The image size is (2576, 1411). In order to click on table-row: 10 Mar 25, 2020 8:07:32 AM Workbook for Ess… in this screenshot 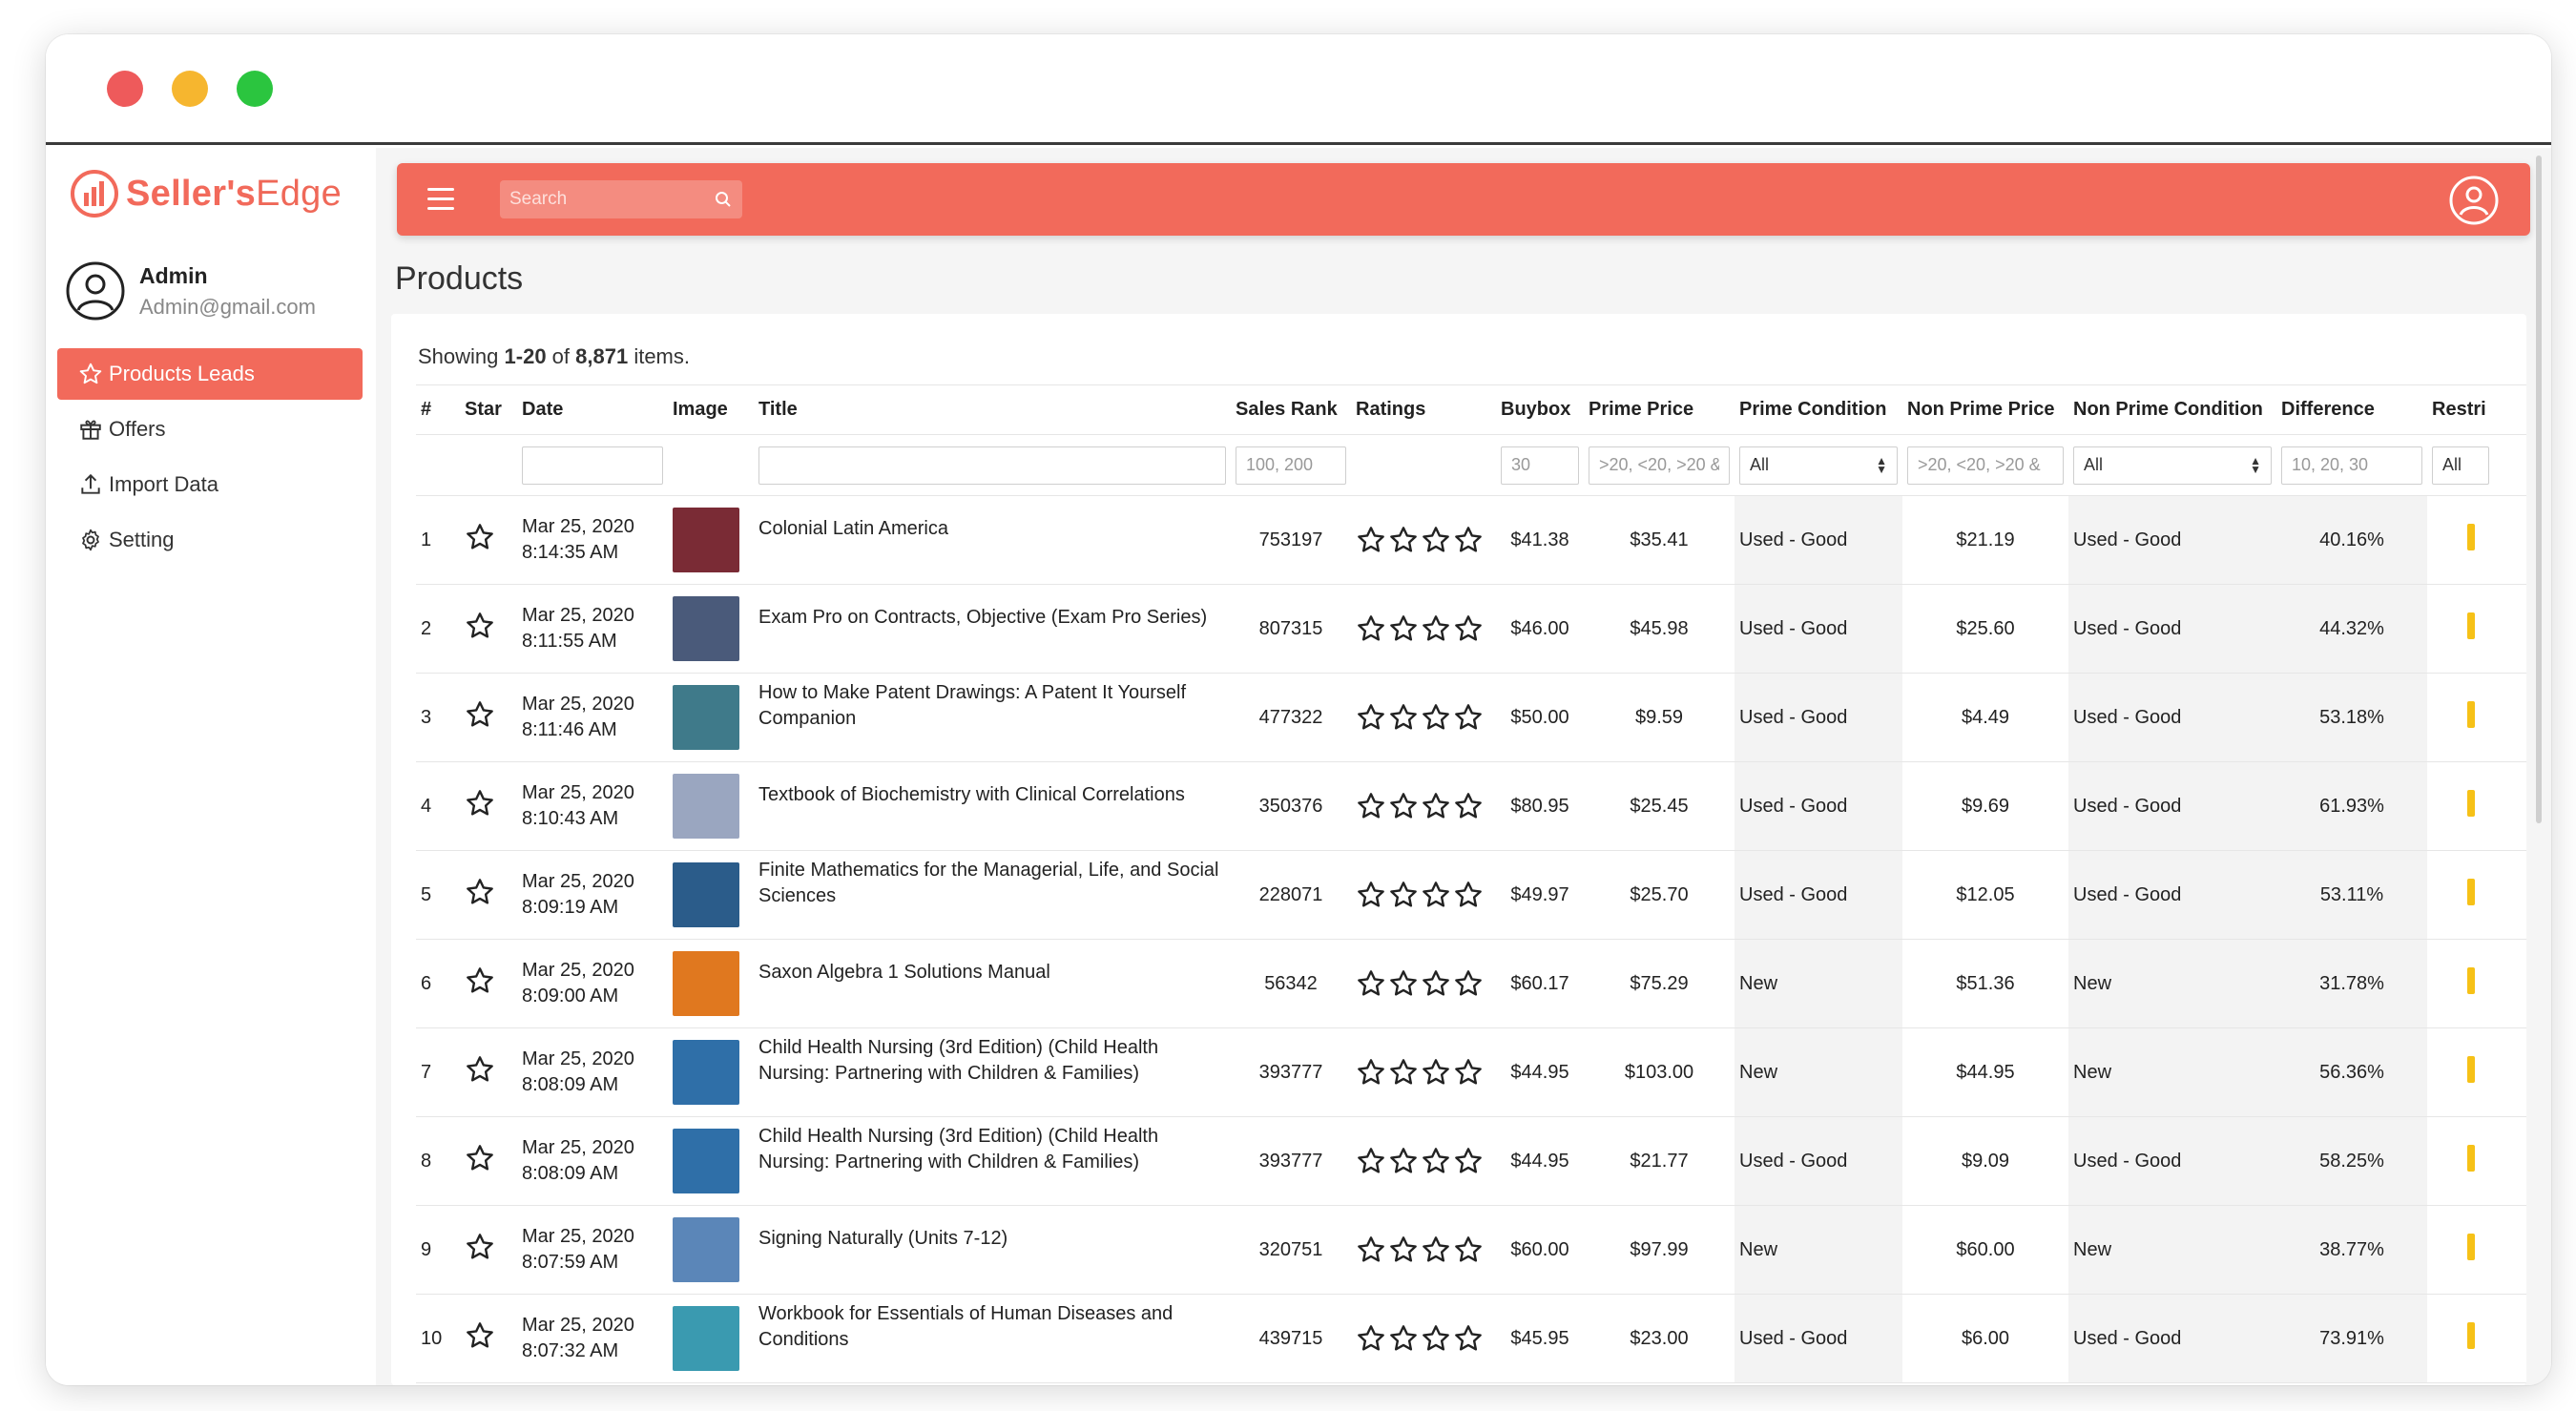, I will do `click(1471, 1338)`.